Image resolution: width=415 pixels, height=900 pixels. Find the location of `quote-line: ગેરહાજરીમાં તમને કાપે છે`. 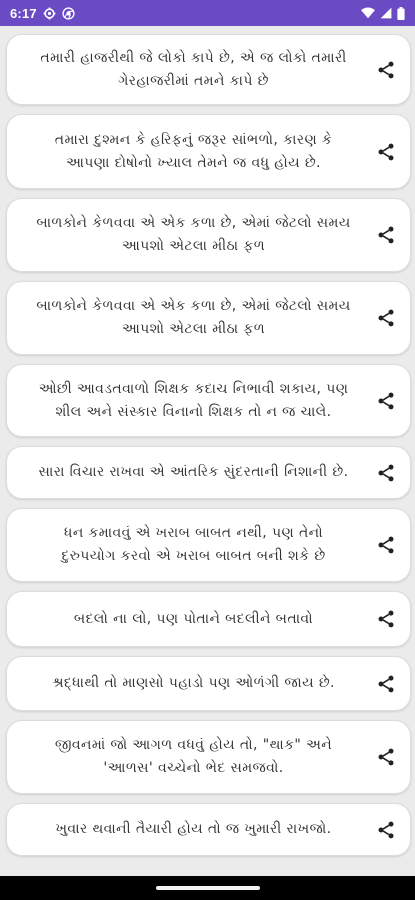

quote-line: ગેરહાજરીમાં તમને કાપે છે is located at coordinates (193, 80).